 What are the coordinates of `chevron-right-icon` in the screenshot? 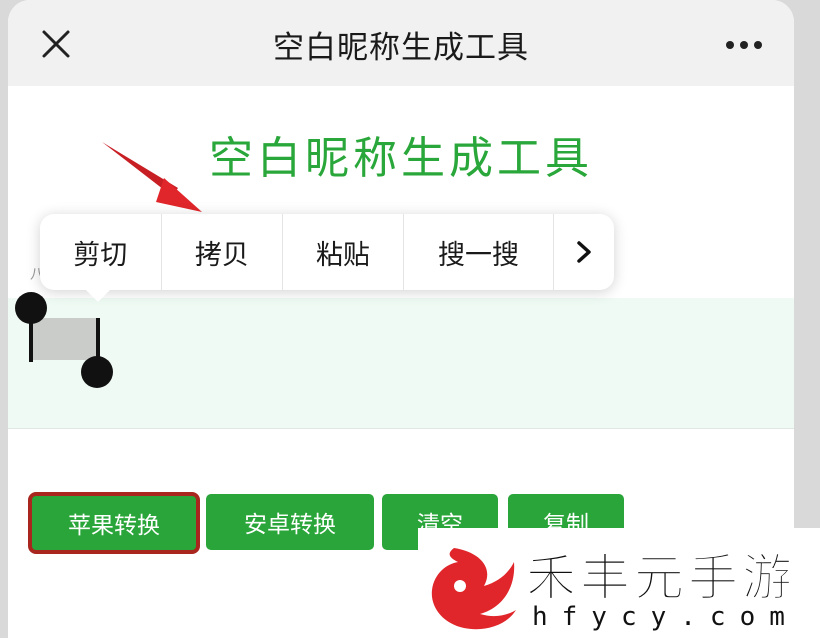 It's located at (584, 252).